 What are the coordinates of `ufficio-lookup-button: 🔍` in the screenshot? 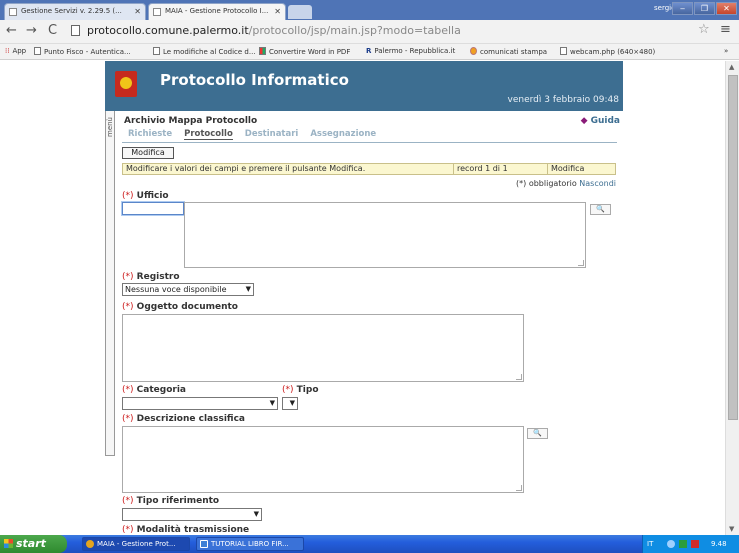 It's located at (600, 209).